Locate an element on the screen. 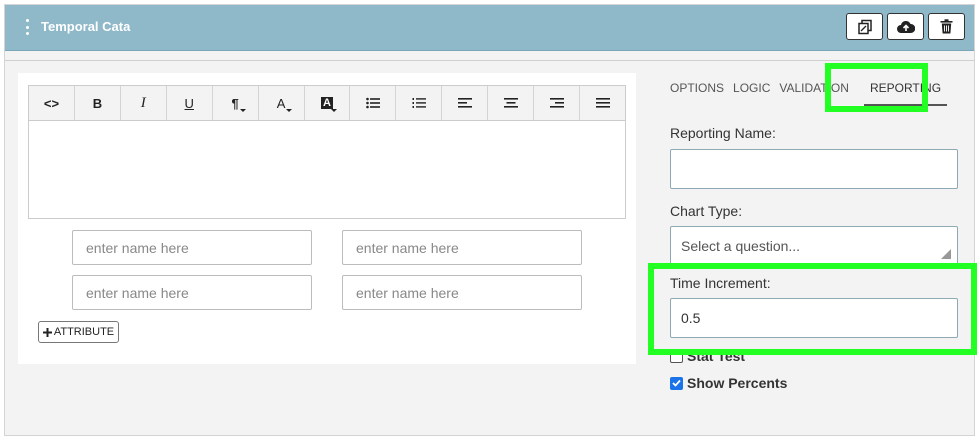 The image size is (979, 441). time-increment-label: Time Increment: is located at coordinates (720, 283).